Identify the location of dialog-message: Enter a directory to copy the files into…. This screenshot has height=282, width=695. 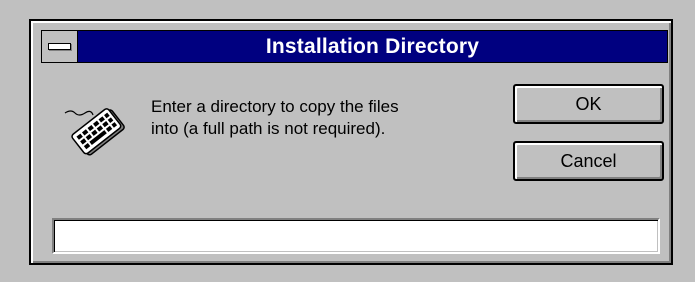
(275, 117).